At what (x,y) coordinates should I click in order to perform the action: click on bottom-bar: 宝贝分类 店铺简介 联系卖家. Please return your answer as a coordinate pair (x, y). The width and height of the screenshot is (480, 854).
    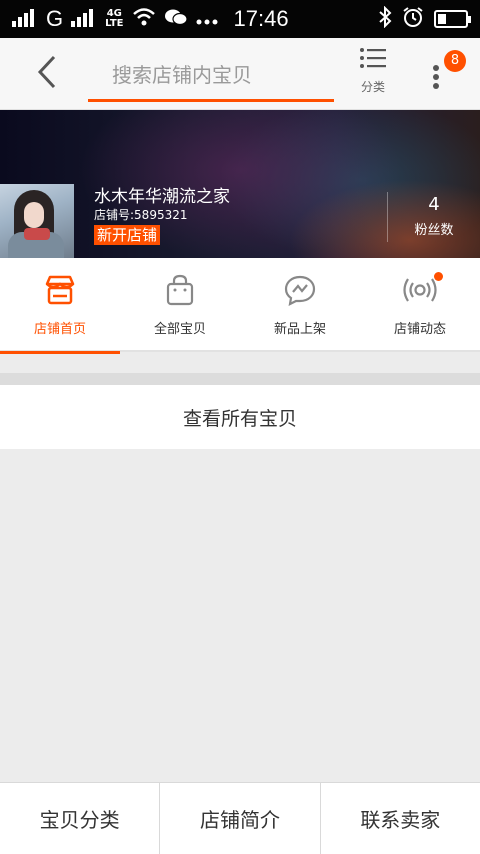
    Looking at the image, I should click on (240, 818).